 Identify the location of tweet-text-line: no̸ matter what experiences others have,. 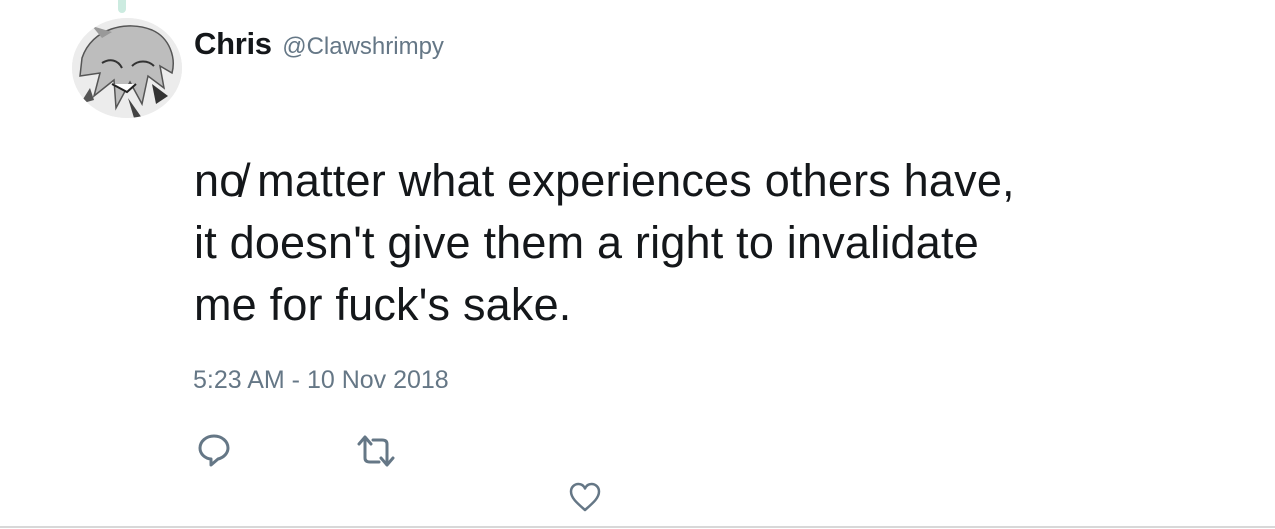
(604, 180).